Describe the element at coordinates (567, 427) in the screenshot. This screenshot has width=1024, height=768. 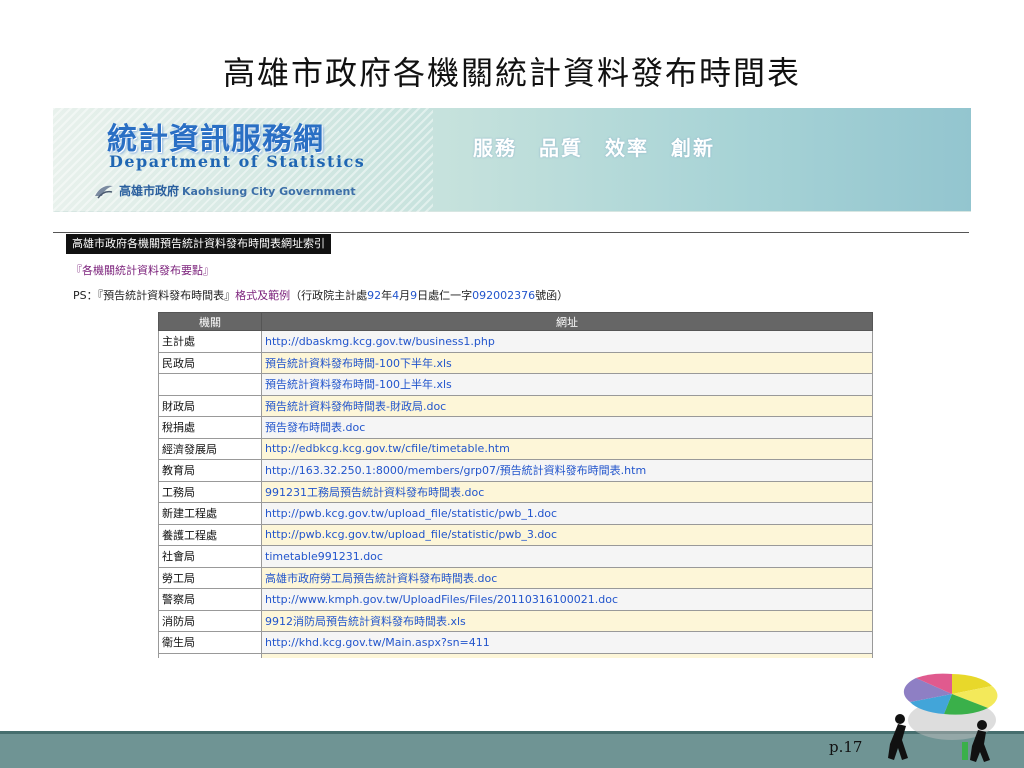
I see `url-link-cell: 預告發布時間表.doc` at that location.